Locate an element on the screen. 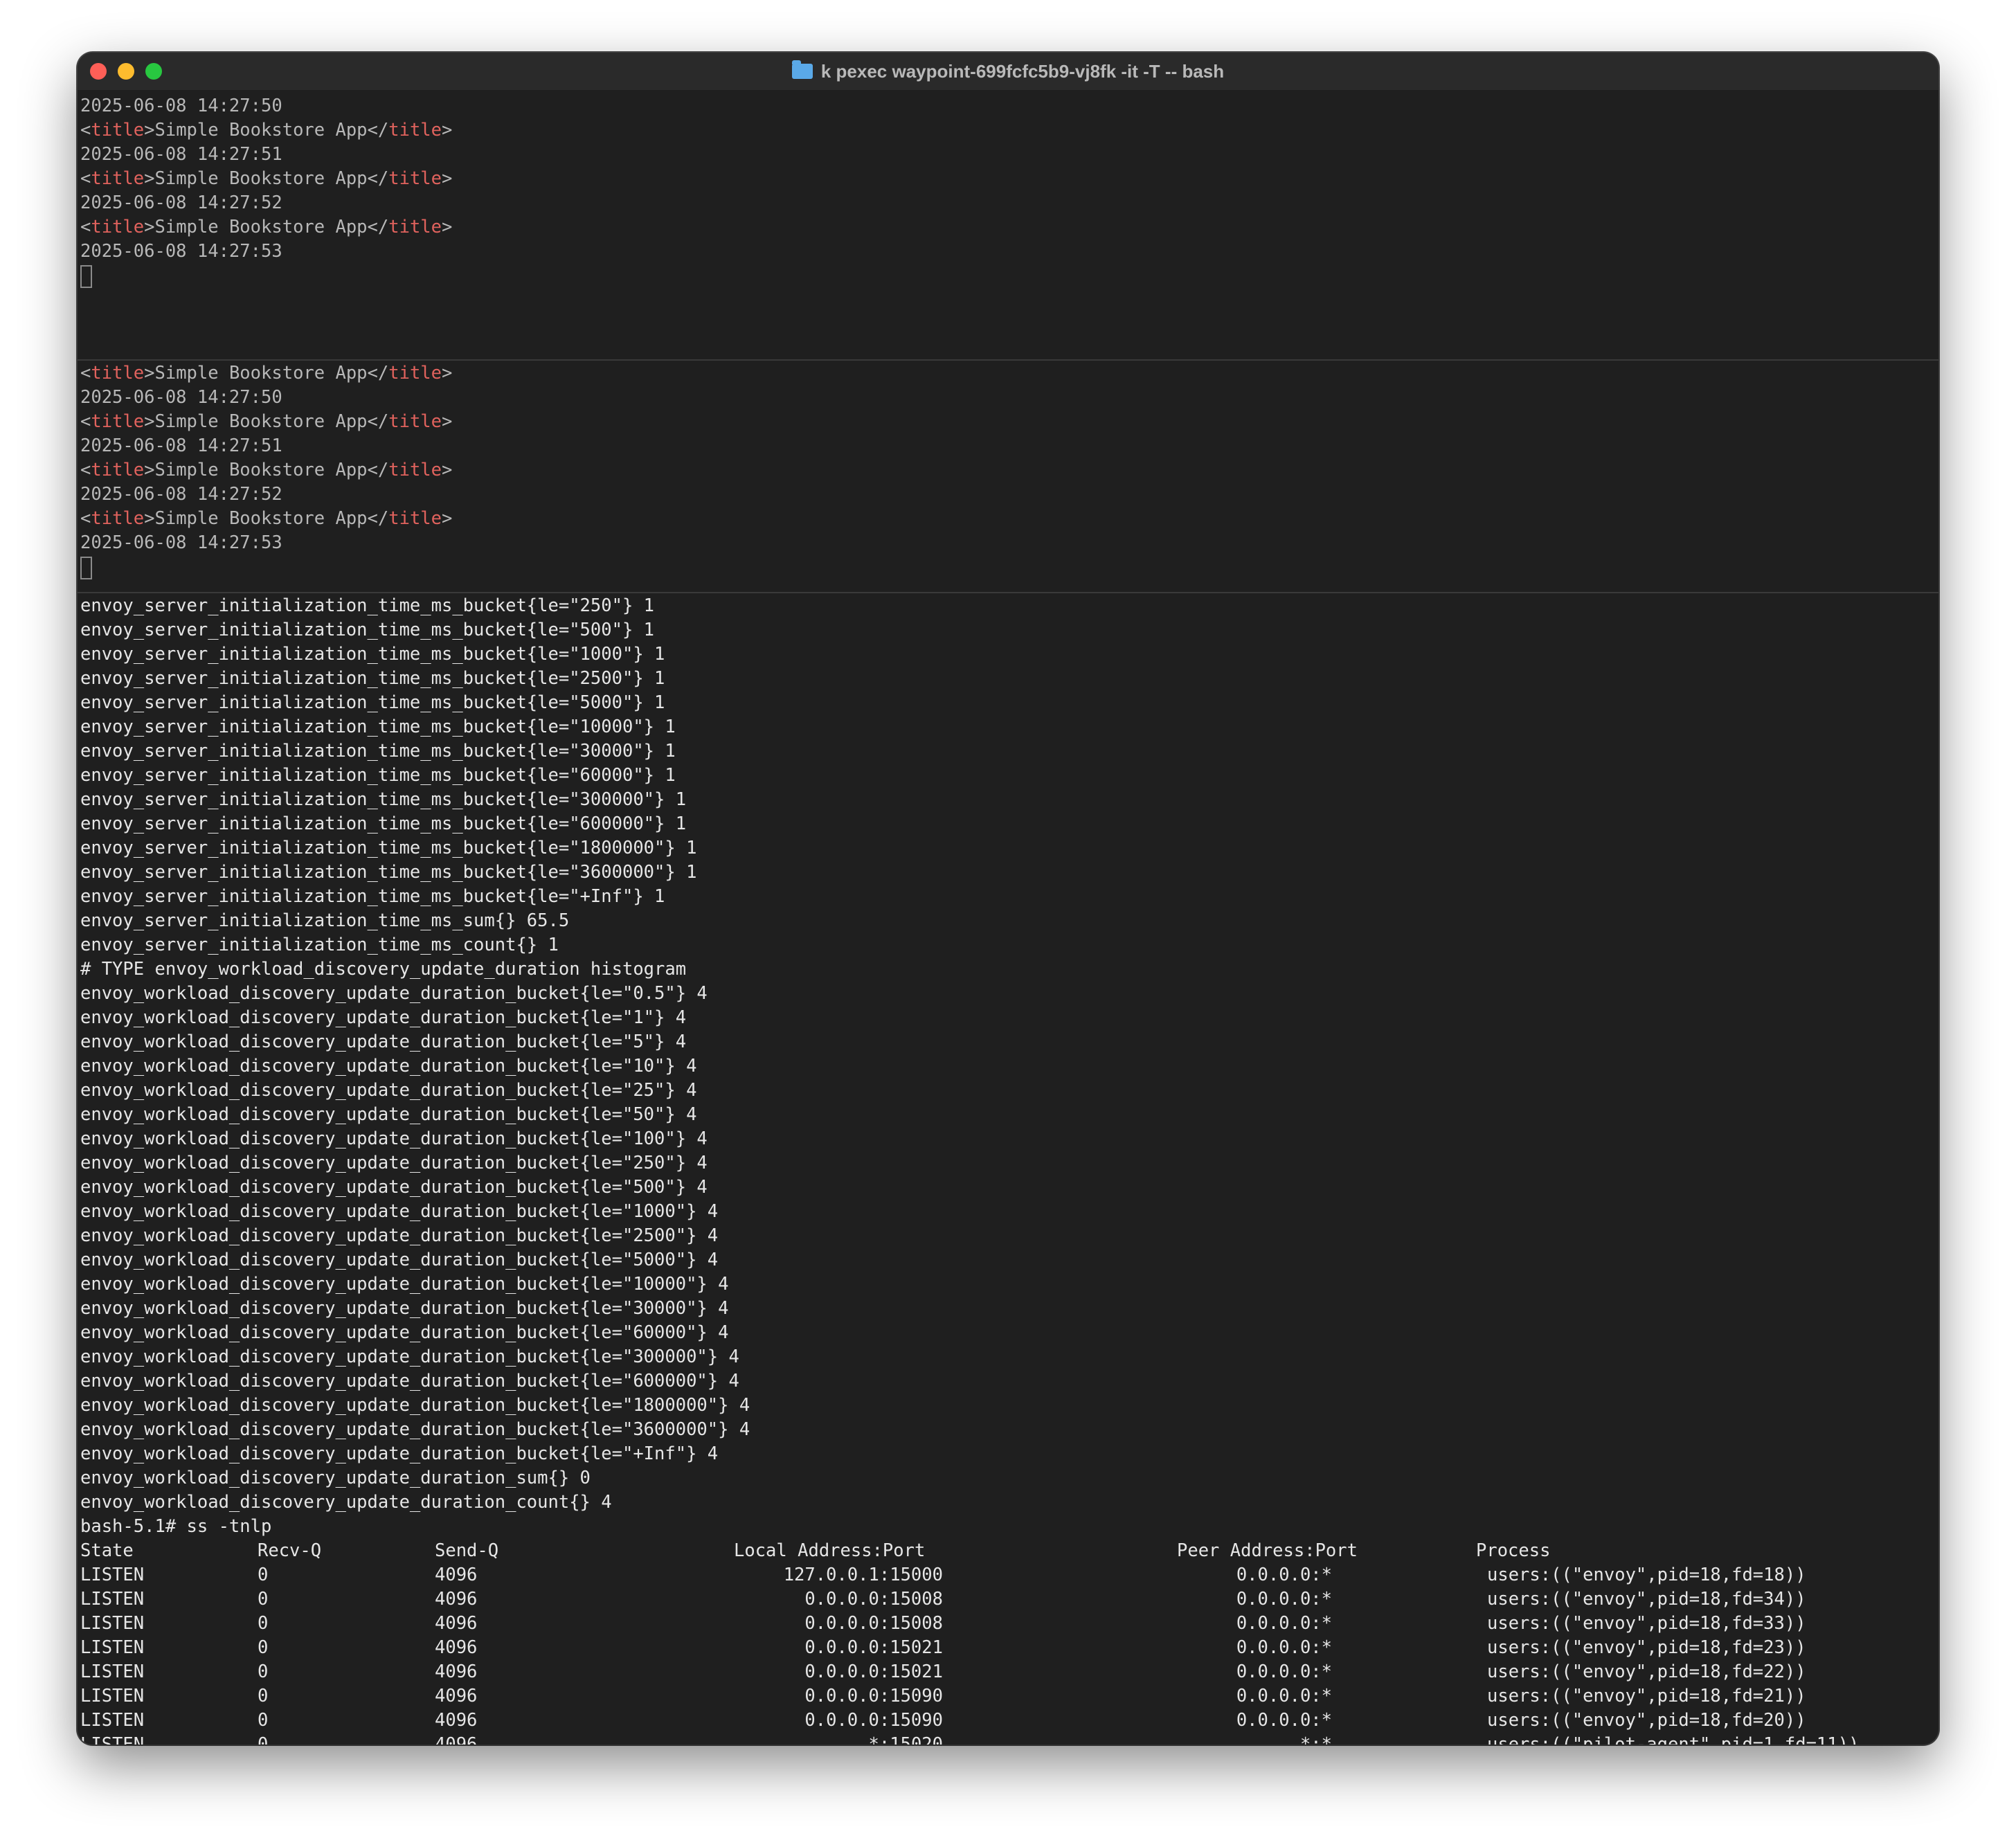 The image size is (2016, 1847). folder-icon is located at coordinates (802, 69).